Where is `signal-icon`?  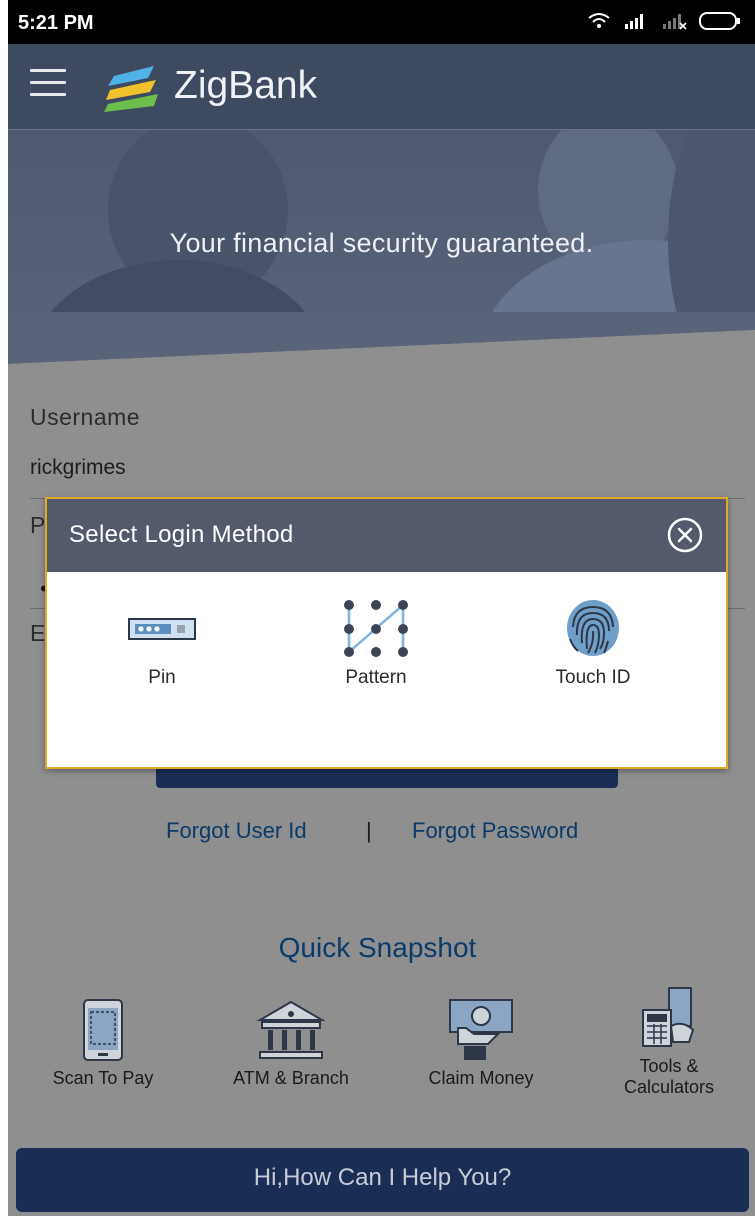 signal-icon is located at coordinates (634, 21).